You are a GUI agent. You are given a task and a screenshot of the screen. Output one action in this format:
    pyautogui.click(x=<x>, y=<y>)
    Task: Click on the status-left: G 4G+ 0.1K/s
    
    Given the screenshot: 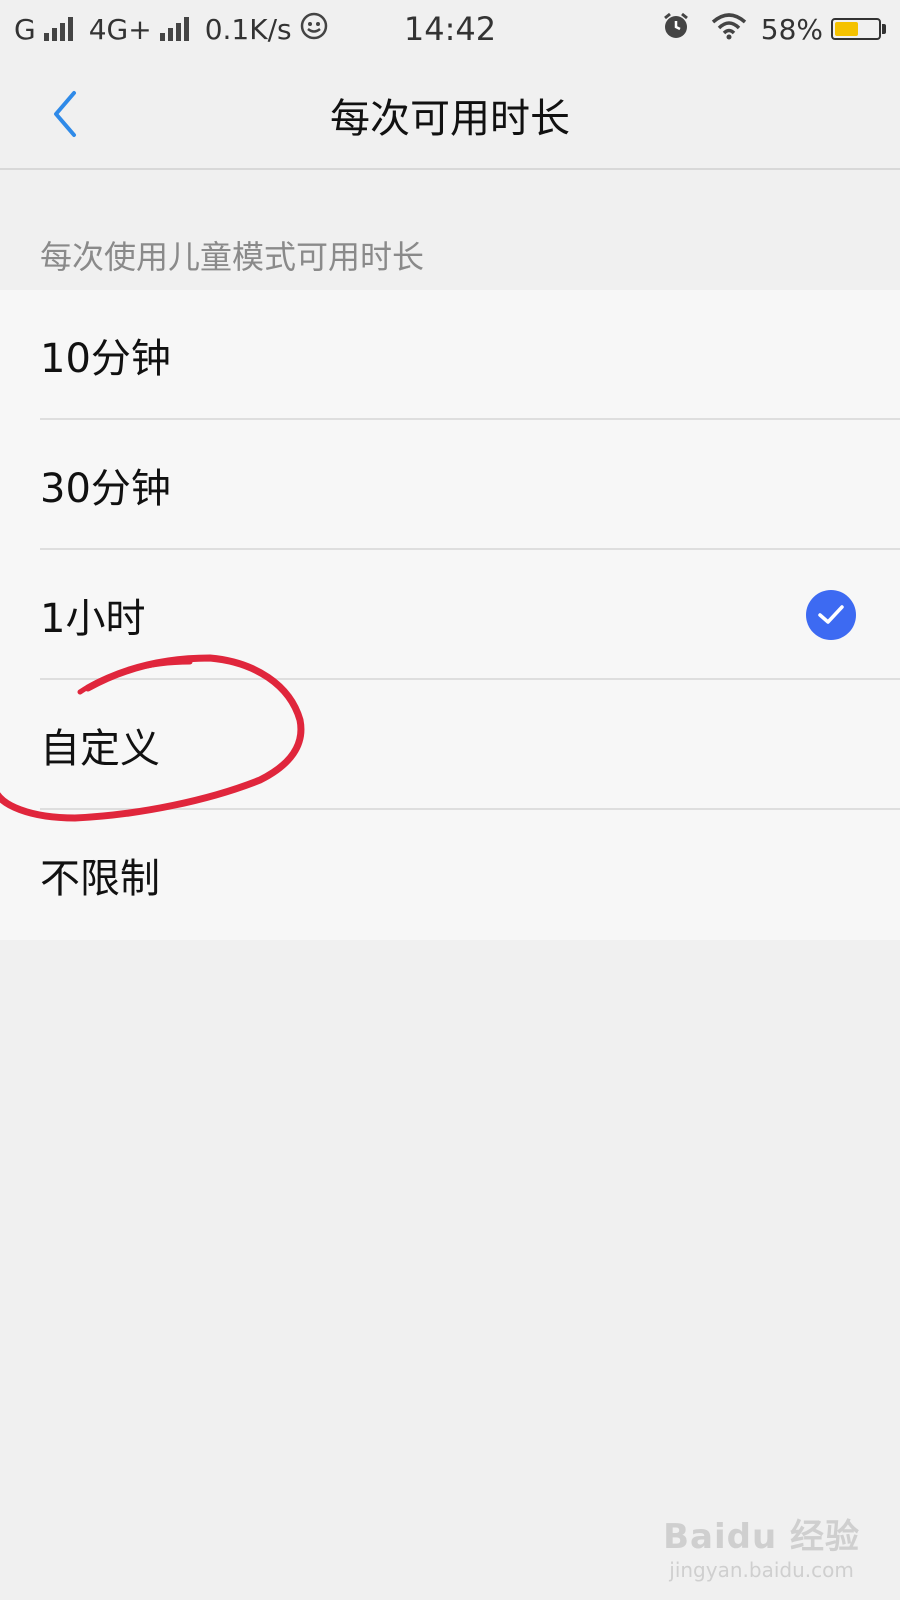 What is the action you would take?
    pyautogui.click(x=171, y=29)
    